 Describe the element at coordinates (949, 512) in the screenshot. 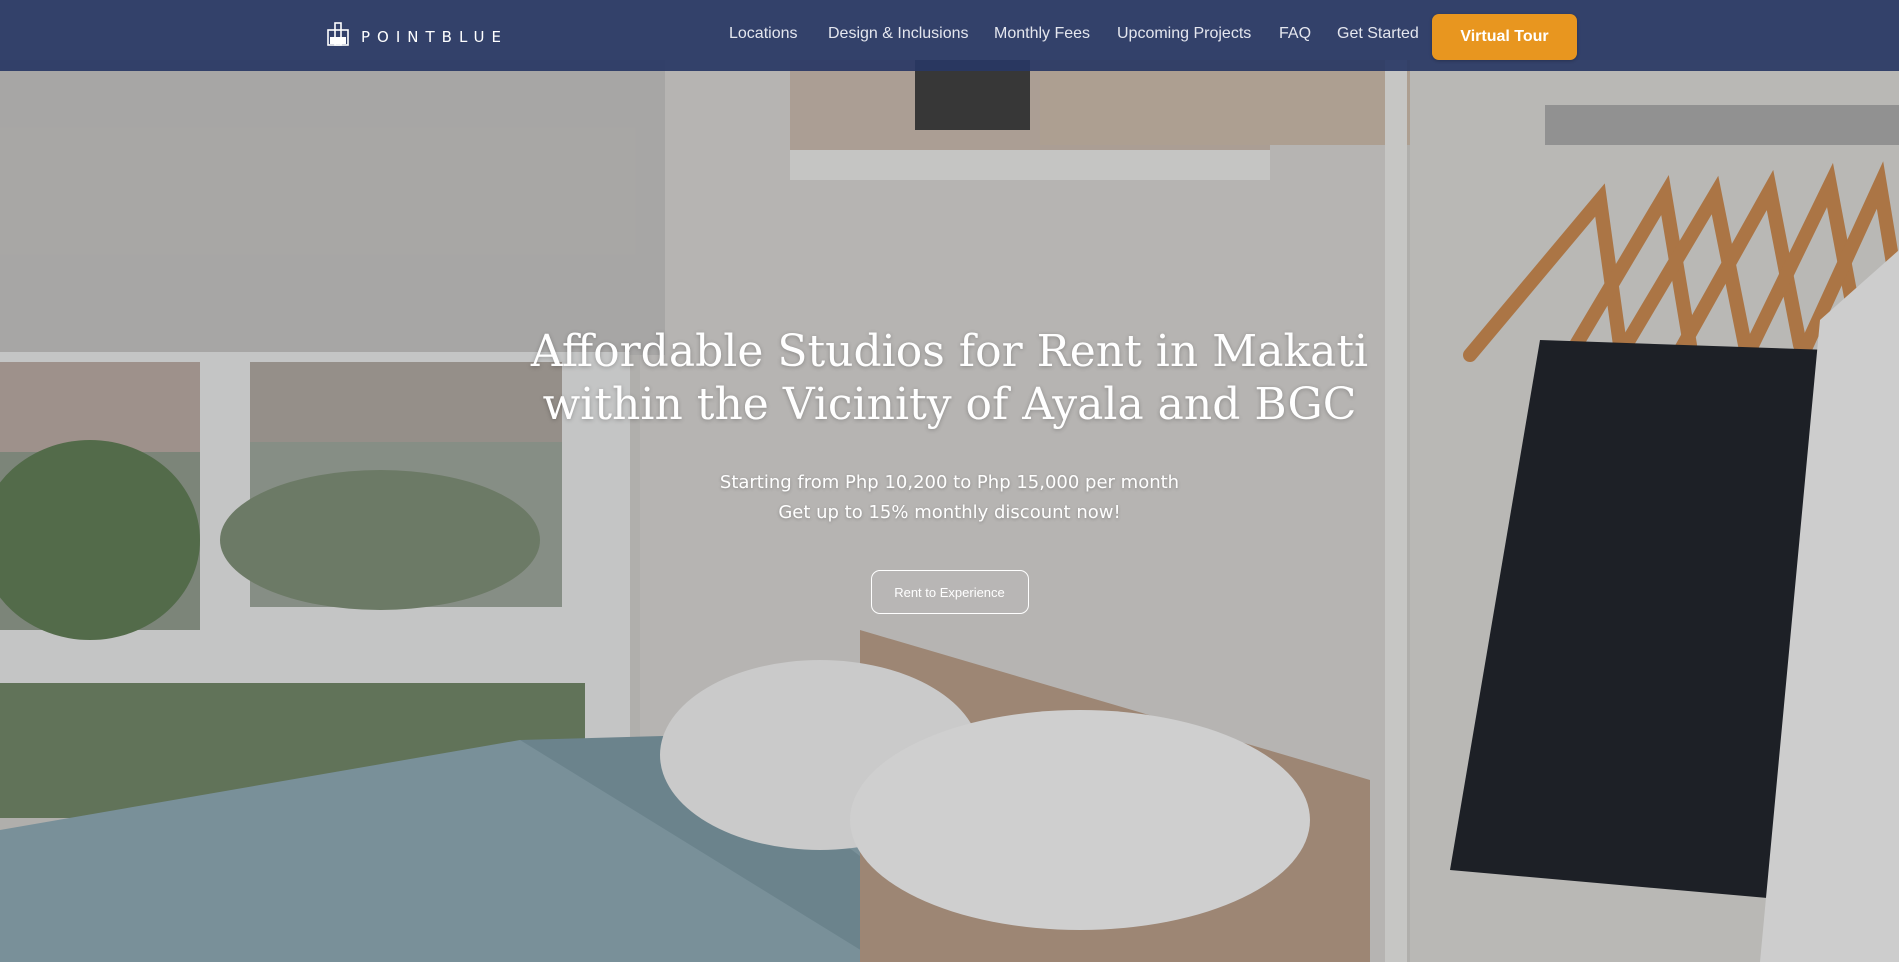

I see `hero-discount-text: Get up to 15% monthly discount now!` at that location.